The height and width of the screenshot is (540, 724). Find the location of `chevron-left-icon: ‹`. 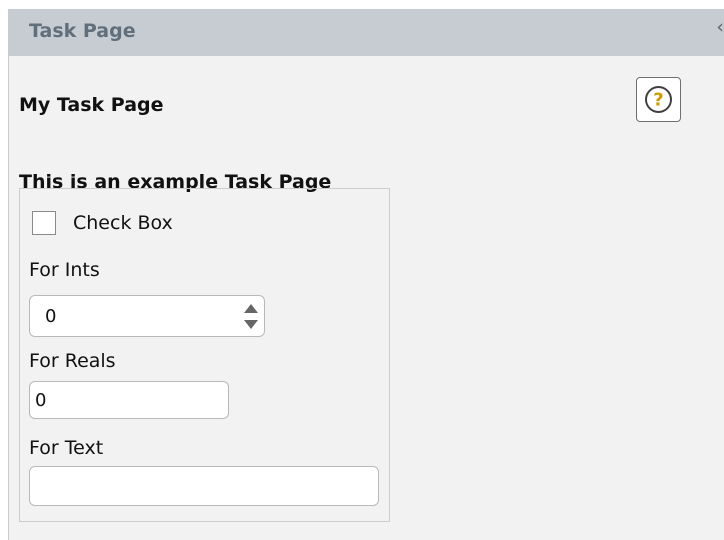

chevron-left-icon: ‹ is located at coordinates (720, 27).